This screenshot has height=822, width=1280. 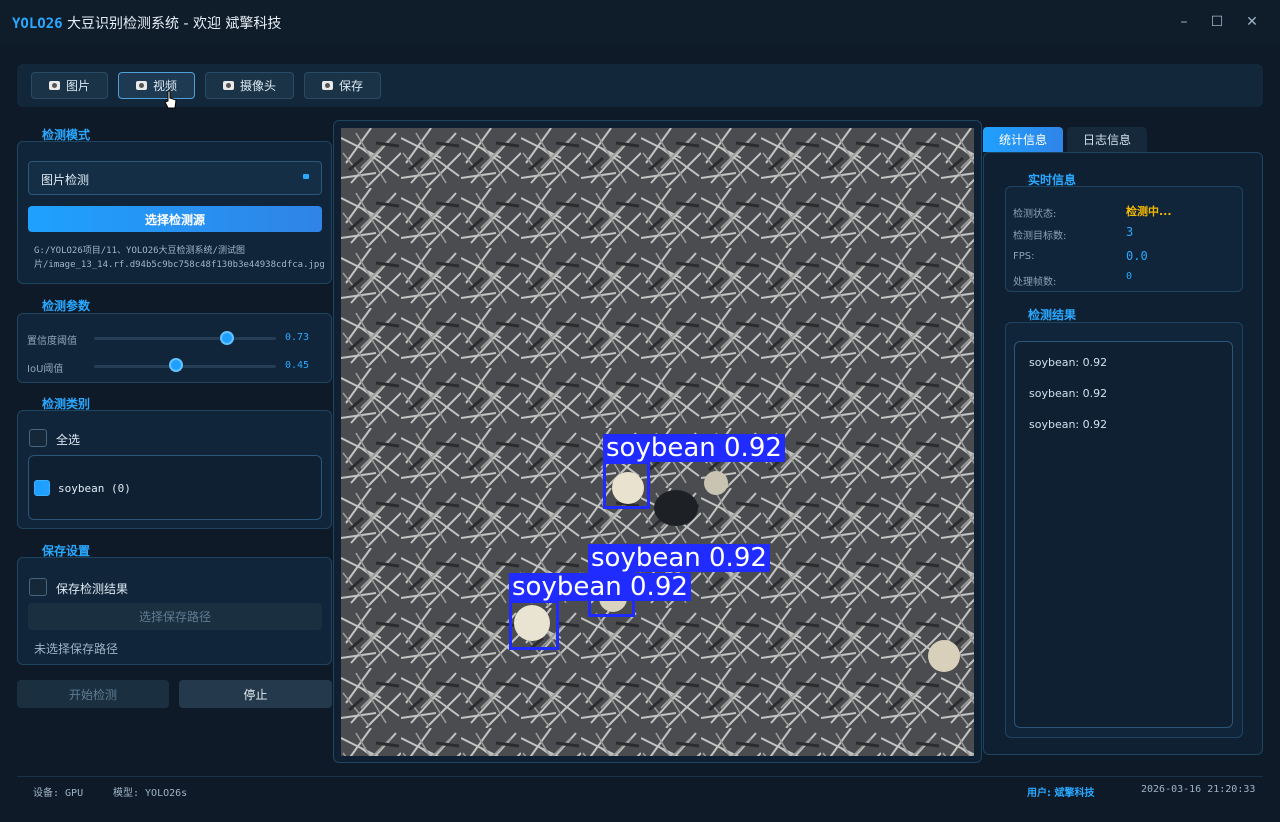 What do you see at coordinates (37, 24) in the screenshot?
I see `brand-text: YOLO26` at bounding box center [37, 24].